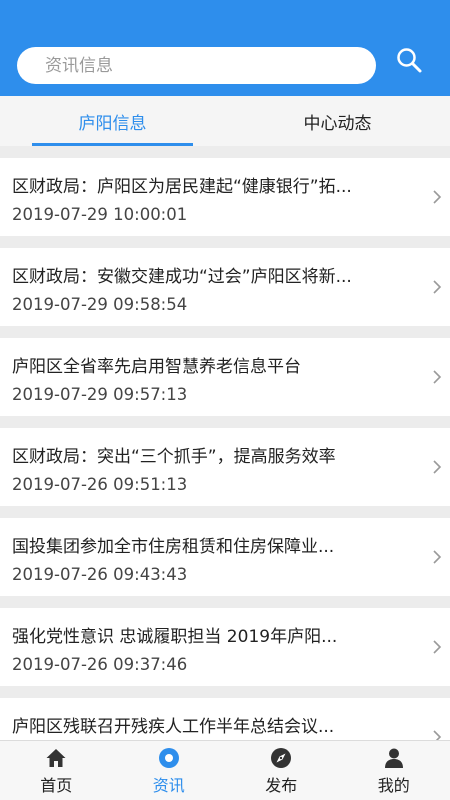 This screenshot has width=450, height=800. Describe the element at coordinates (100, 574) in the screenshot. I see `item-date: 2019-07-26 09:43:43` at that location.